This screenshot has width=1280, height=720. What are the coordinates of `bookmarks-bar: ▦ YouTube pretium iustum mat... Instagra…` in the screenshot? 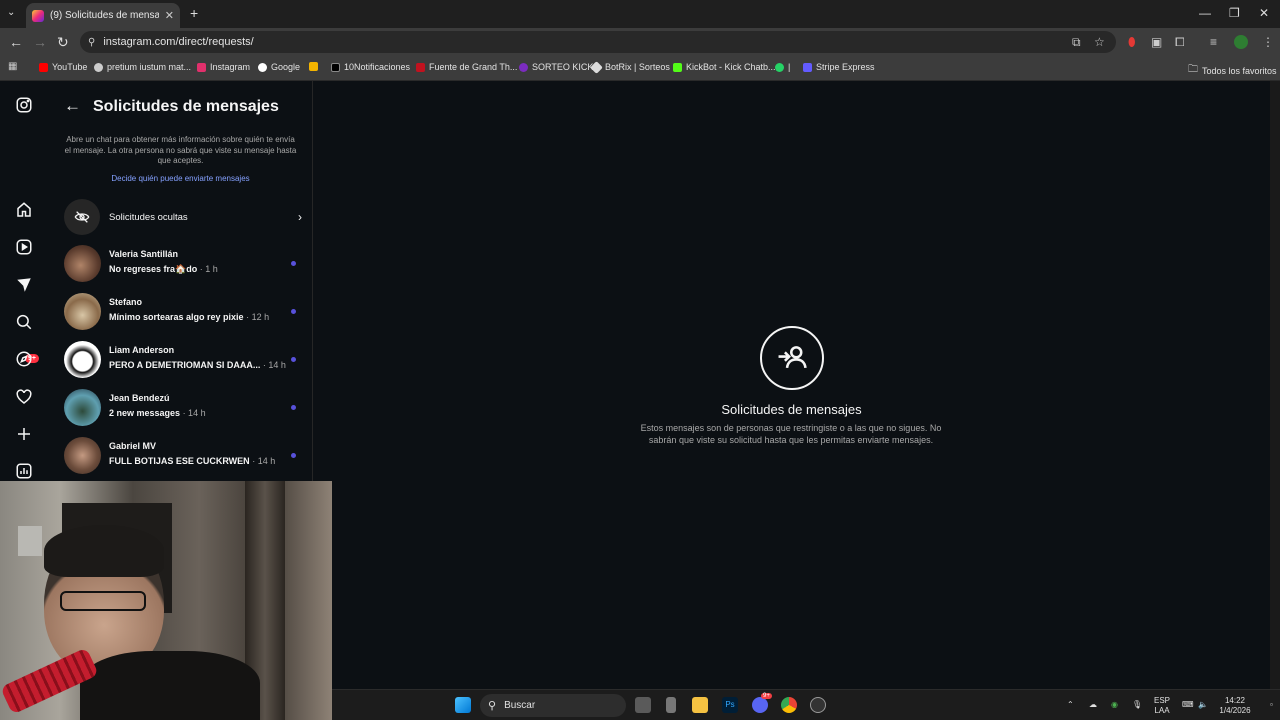 It's located at (640, 68).